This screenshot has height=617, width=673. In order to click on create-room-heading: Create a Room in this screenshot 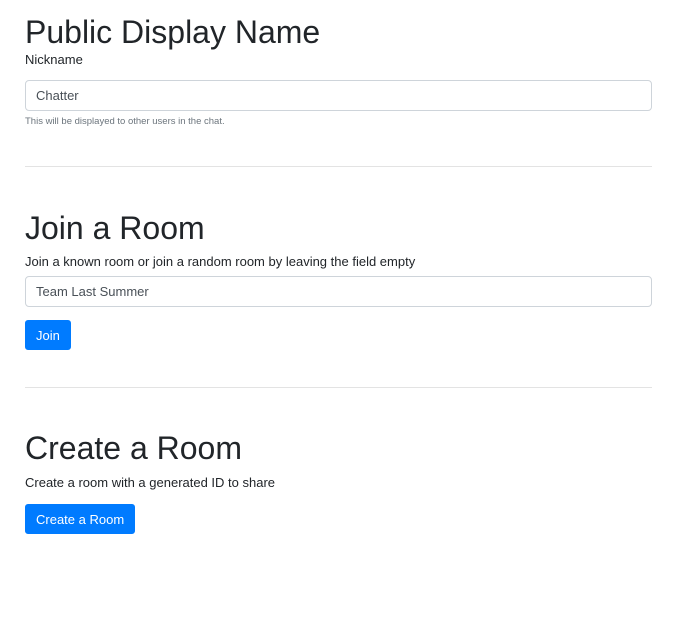, I will do `click(133, 448)`.